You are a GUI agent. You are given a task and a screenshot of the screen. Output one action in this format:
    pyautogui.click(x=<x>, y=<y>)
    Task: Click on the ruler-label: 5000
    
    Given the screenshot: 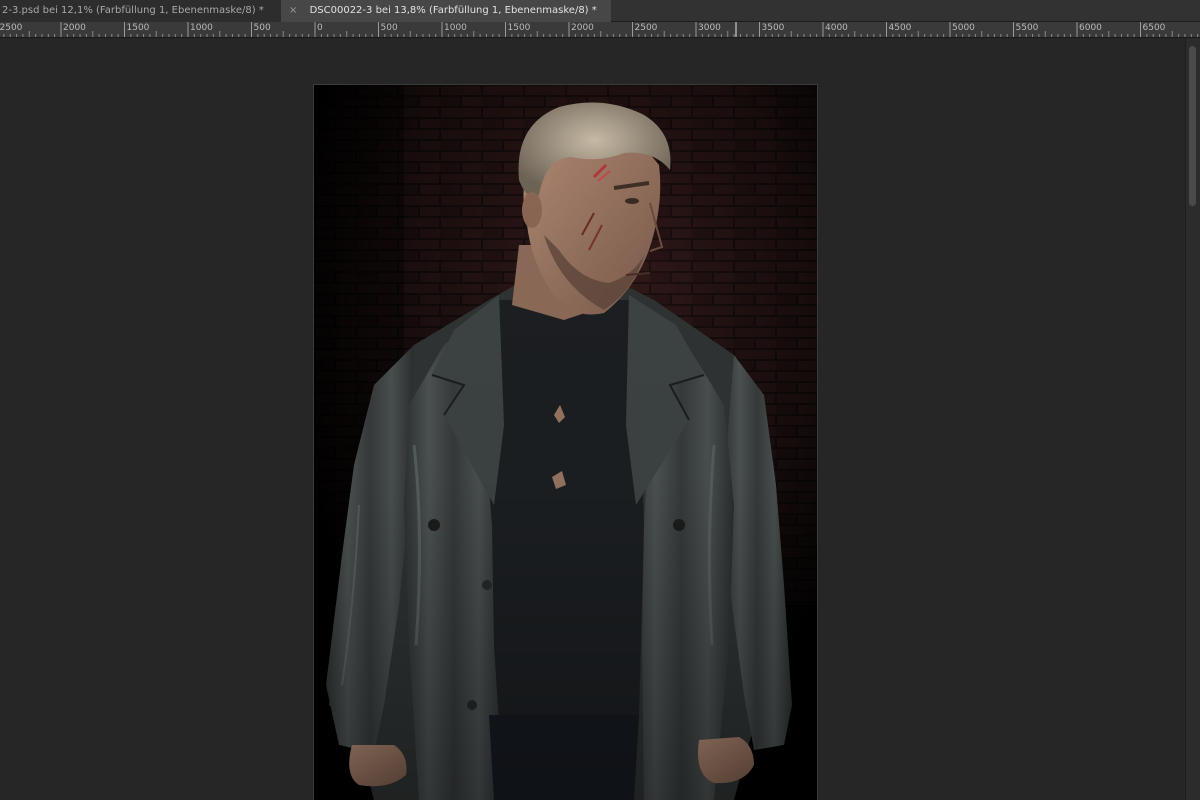 What is the action you would take?
    pyautogui.click(x=963, y=28)
    